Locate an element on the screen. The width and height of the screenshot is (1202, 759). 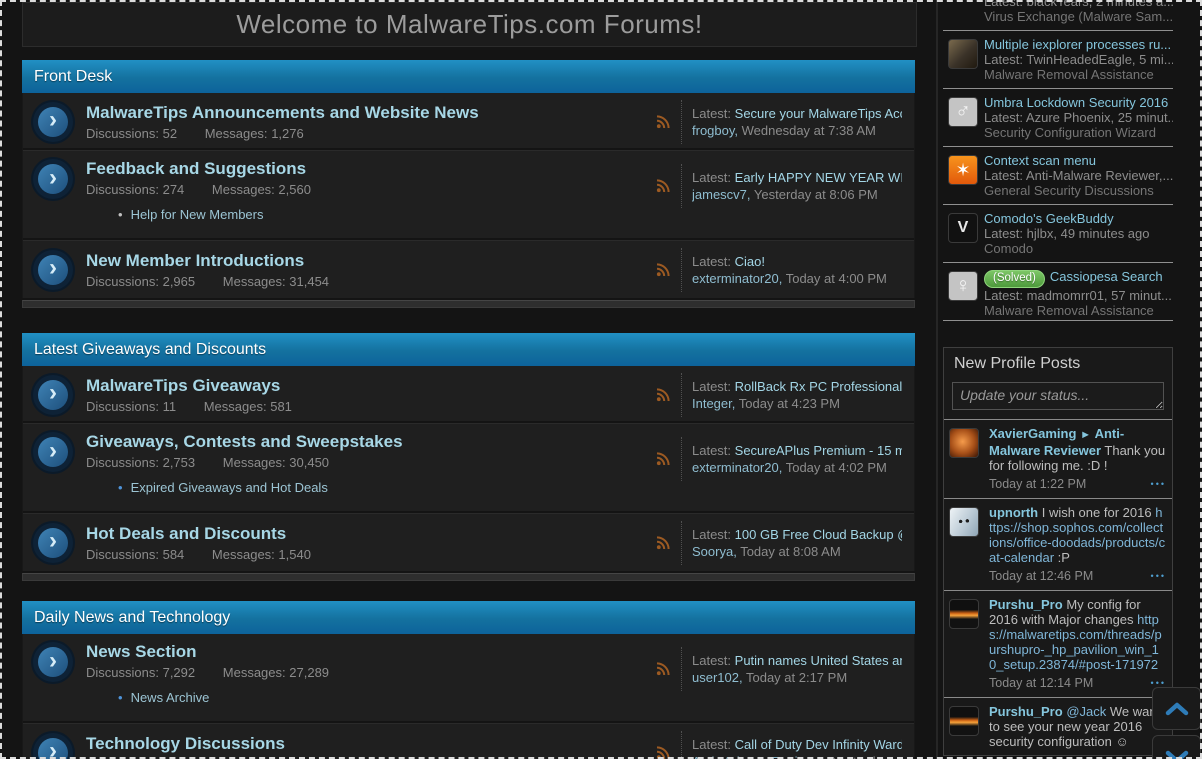
category-header: Daily News and Technology is located at coordinates (468, 617).